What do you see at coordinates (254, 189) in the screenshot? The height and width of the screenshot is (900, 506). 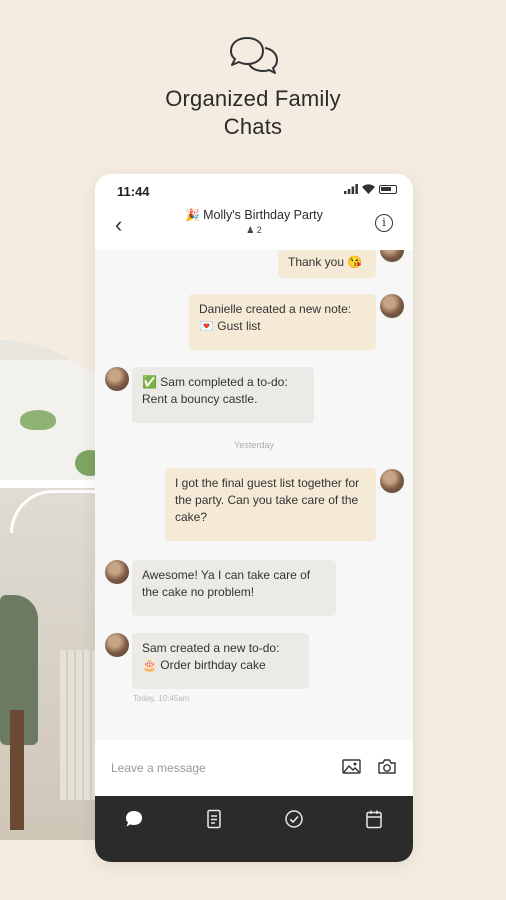 I see `status-bar: 11:44` at bounding box center [254, 189].